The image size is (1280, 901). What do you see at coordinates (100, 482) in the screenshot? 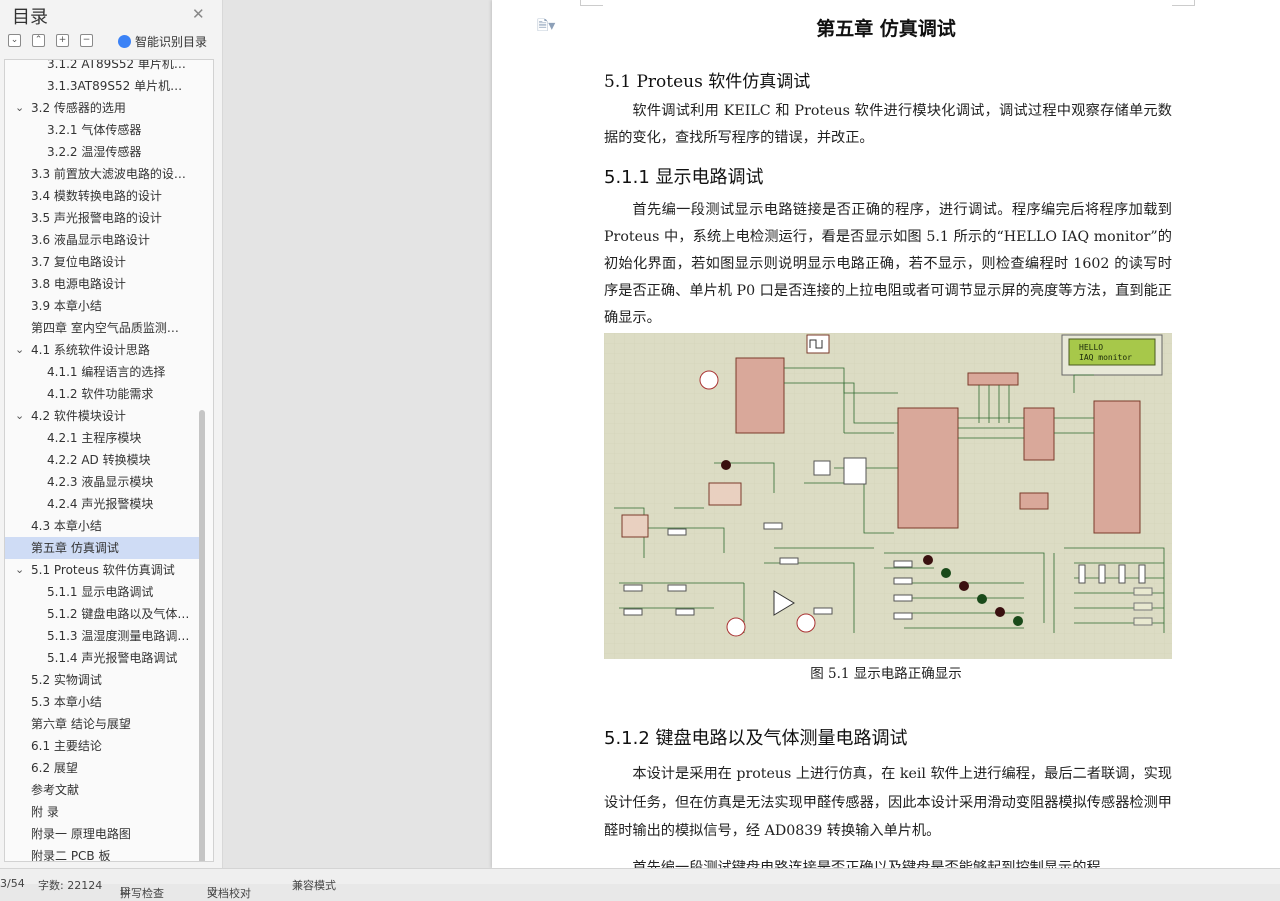
I see `toc-item-label: 4.2.3 液晶显示模块` at bounding box center [100, 482].